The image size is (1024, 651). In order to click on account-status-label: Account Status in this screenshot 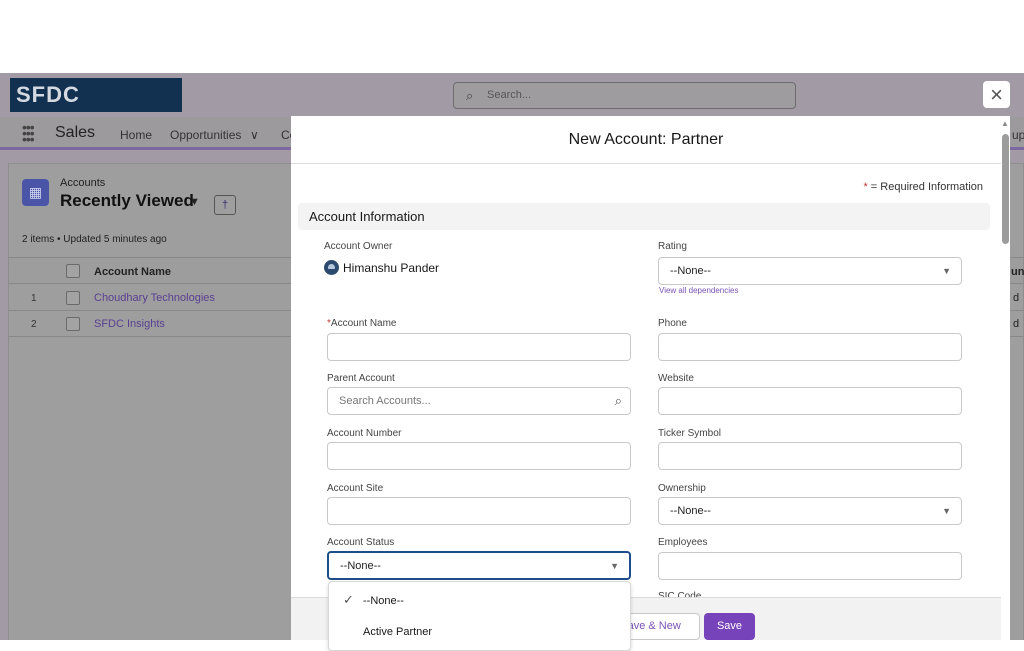, I will do `click(361, 542)`.